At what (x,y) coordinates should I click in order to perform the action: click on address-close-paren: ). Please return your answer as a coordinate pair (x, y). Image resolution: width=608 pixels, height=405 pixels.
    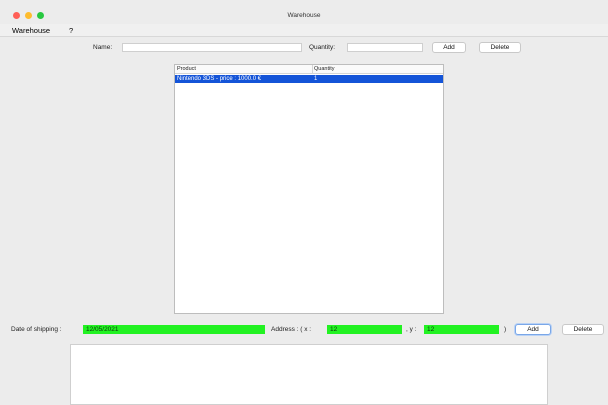
    Looking at the image, I should click on (505, 329).